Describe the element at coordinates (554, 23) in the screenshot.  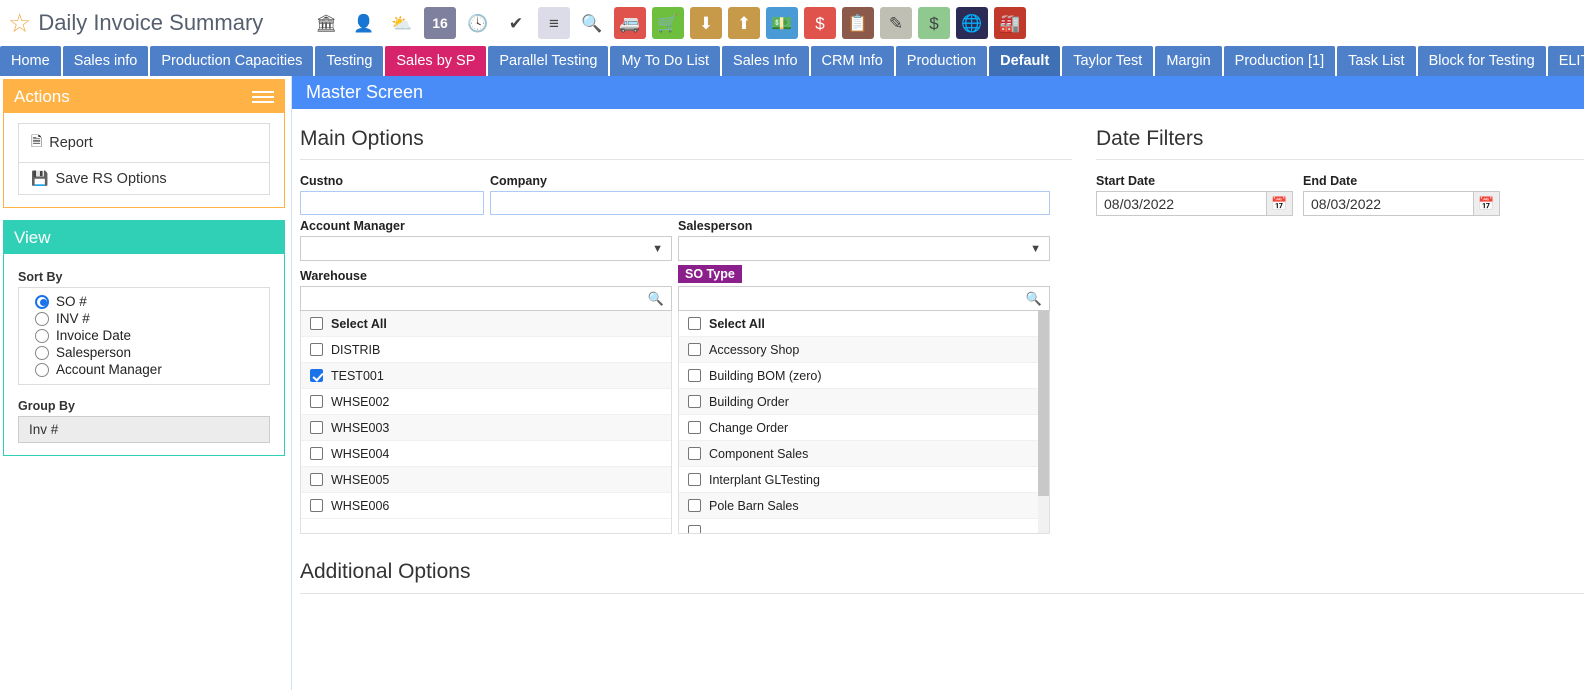
I see `spreadsheet-icon: ≡` at that location.